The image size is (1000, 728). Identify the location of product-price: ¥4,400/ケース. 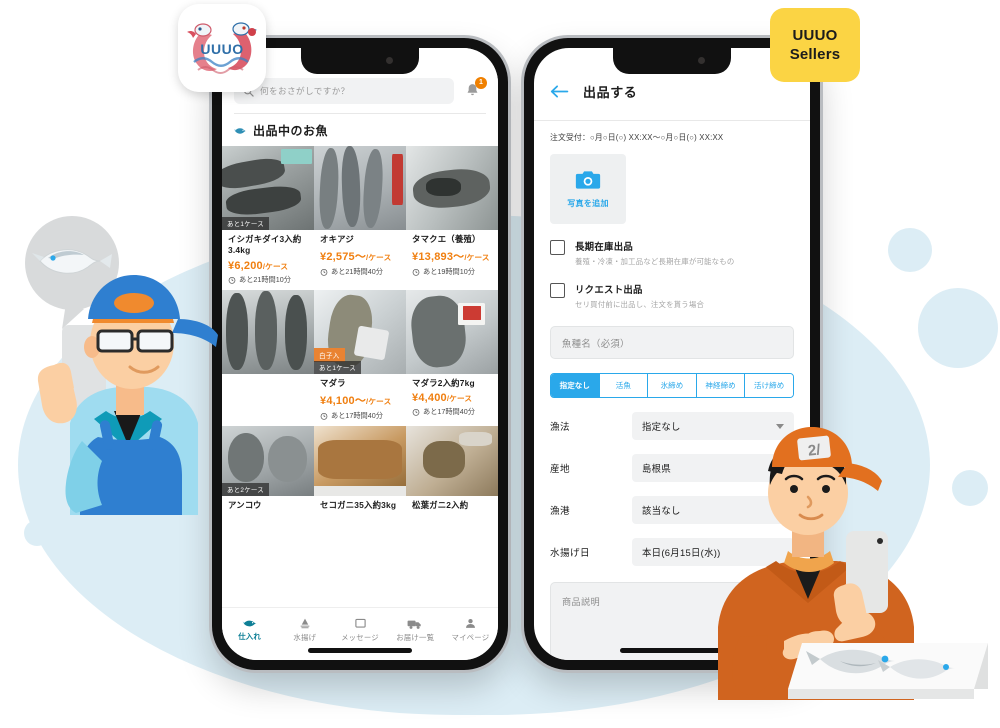
(452, 398).